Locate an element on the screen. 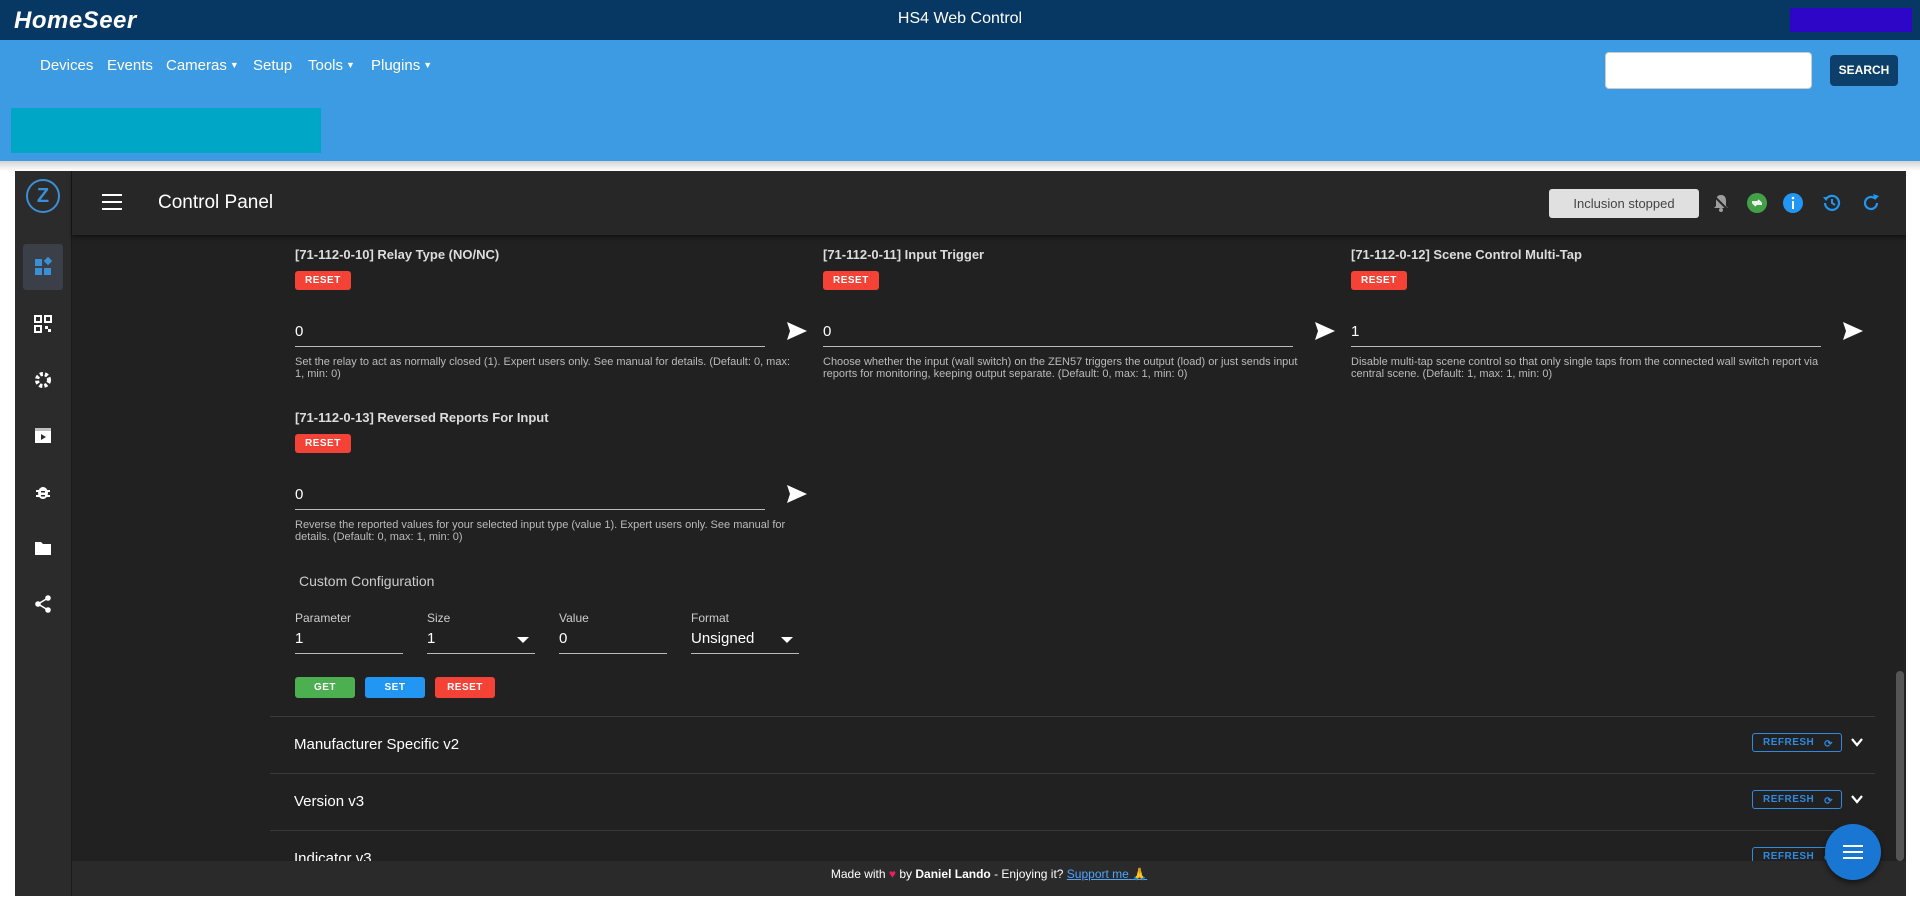  folder-icon is located at coordinates (43, 548).